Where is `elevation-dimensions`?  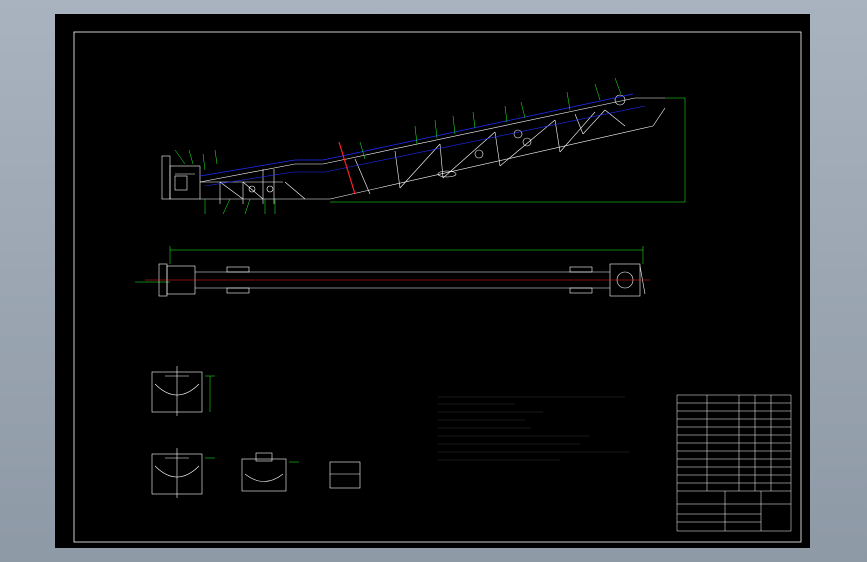 elevation-dimensions is located at coordinates (430, 146).